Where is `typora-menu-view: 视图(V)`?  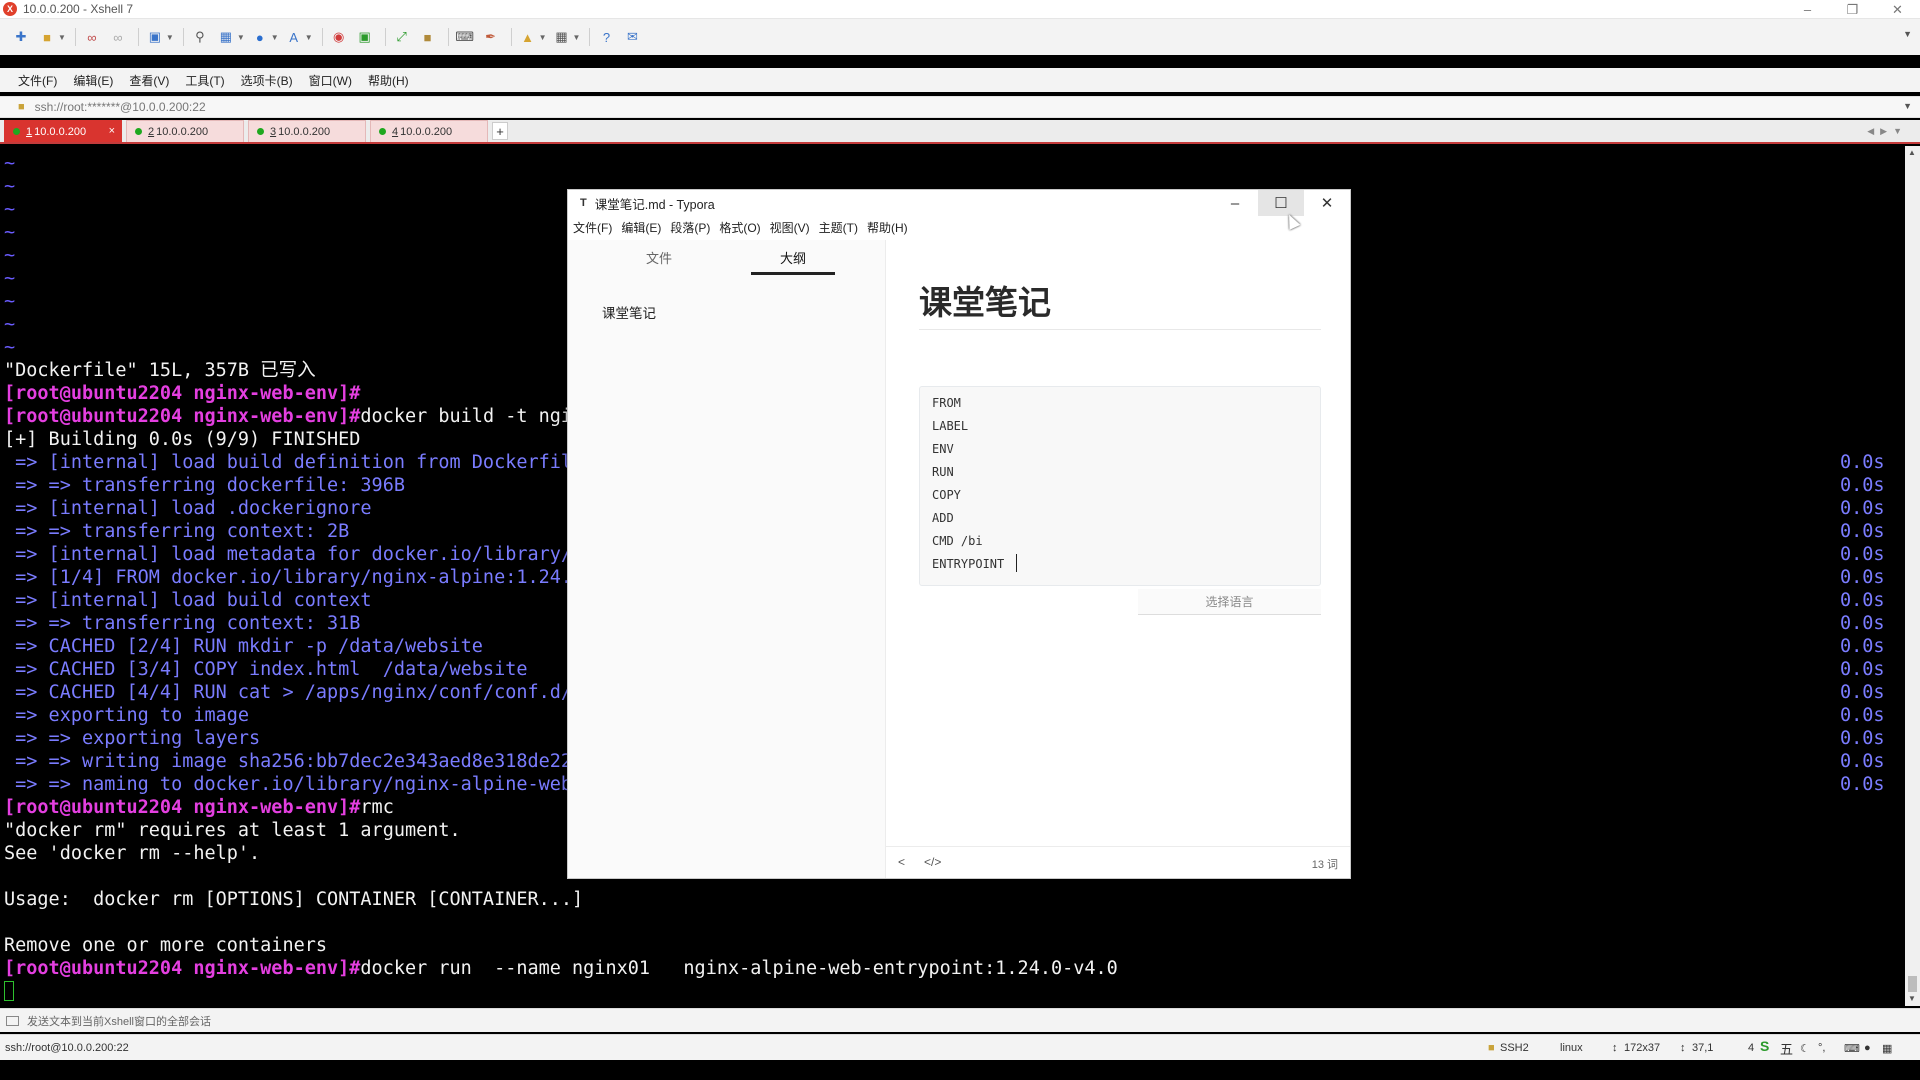
typora-menu-view: 视图(V) is located at coordinates (790, 227).